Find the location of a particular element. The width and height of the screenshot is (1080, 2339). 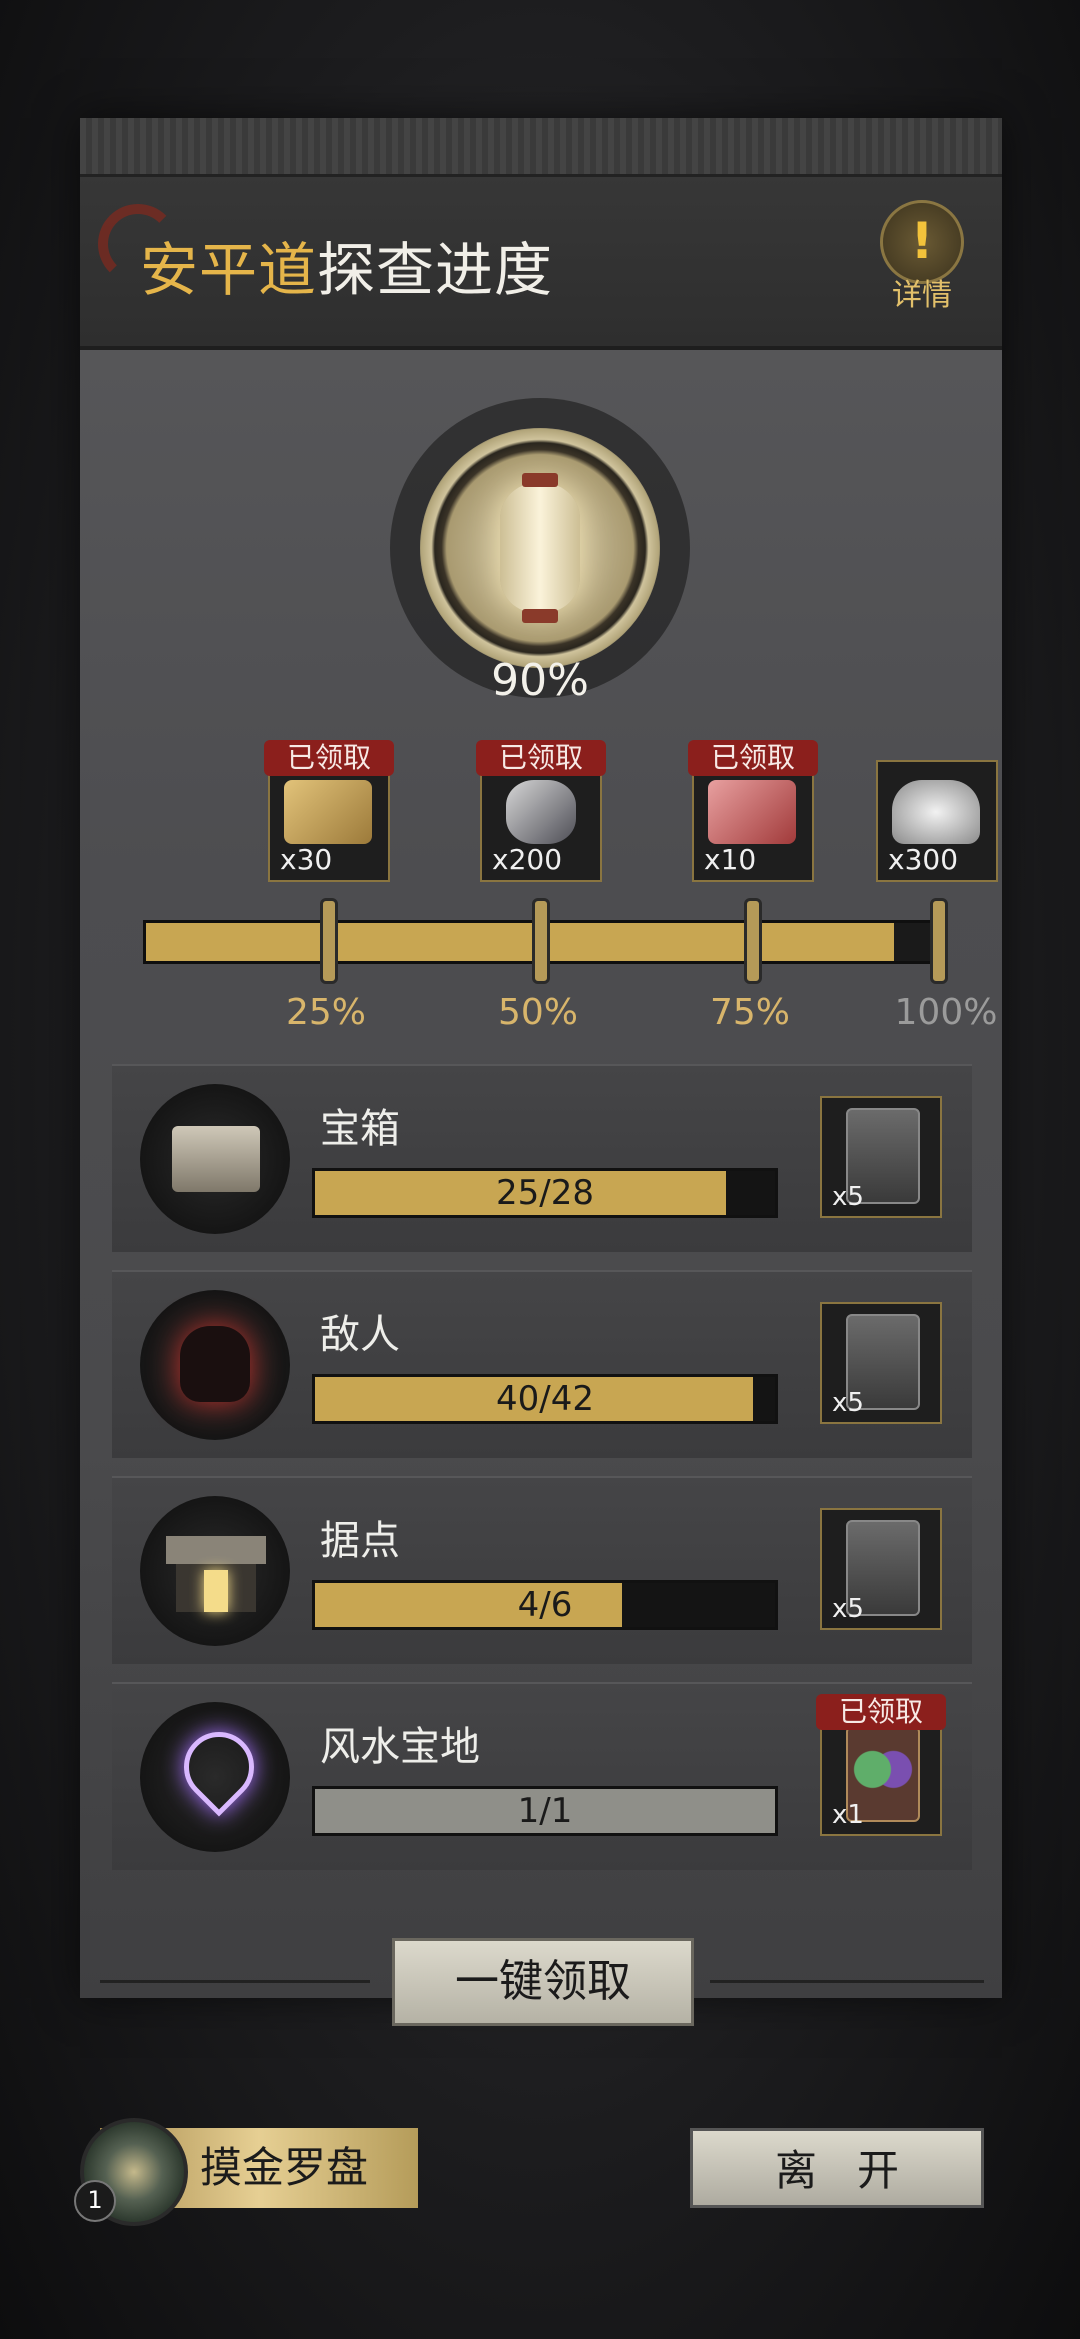

panel-header: 安平道探查进度 is located at coordinates (541, 234).